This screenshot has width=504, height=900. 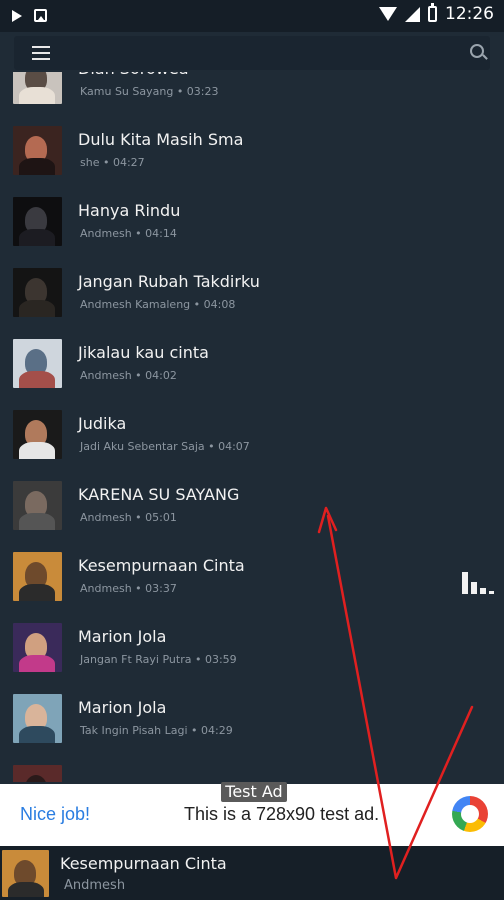 What do you see at coordinates (158, 659) in the screenshot?
I see `song-subtitle: Jangan Ft Rayi Putra • 03:59` at bounding box center [158, 659].